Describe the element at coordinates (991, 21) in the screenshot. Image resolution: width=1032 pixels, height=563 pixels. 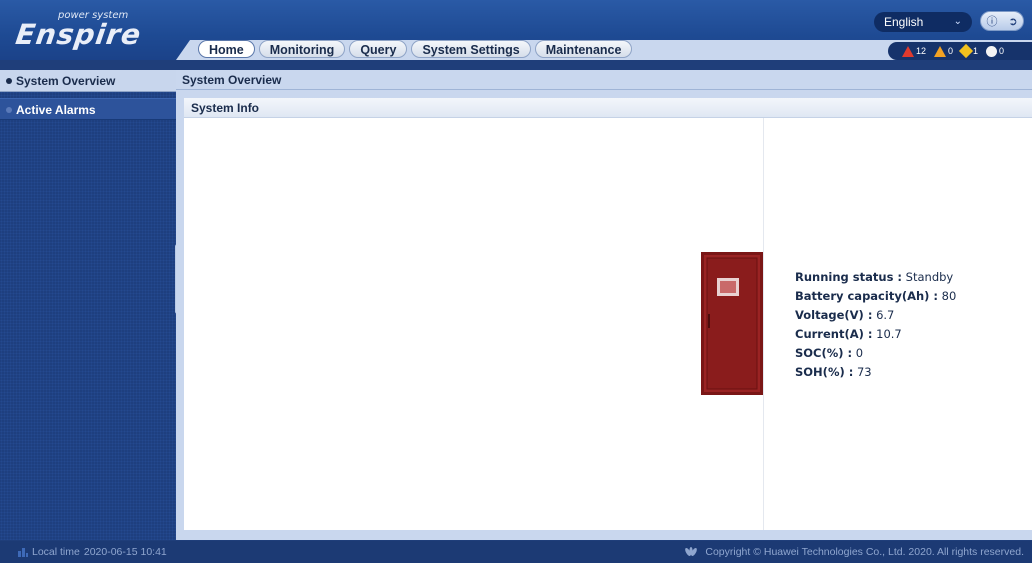
I see `info-icon: ⓘ` at that location.